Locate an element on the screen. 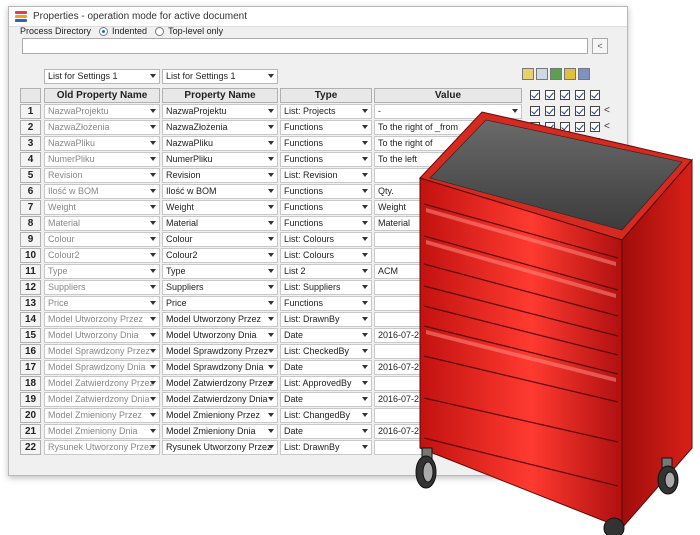 This screenshot has width=700, height=535. old-property-select: Model Sprawdzony Dnia is located at coordinates (102, 367).